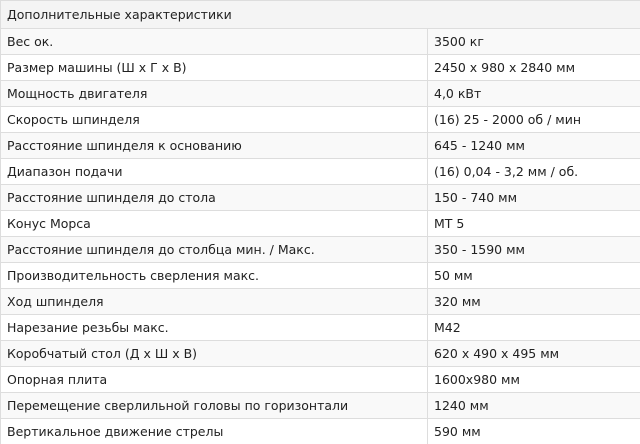 The height and width of the screenshot is (444, 640). I want to click on table-row: Вес ок. 3500 кг, so click(320, 41).